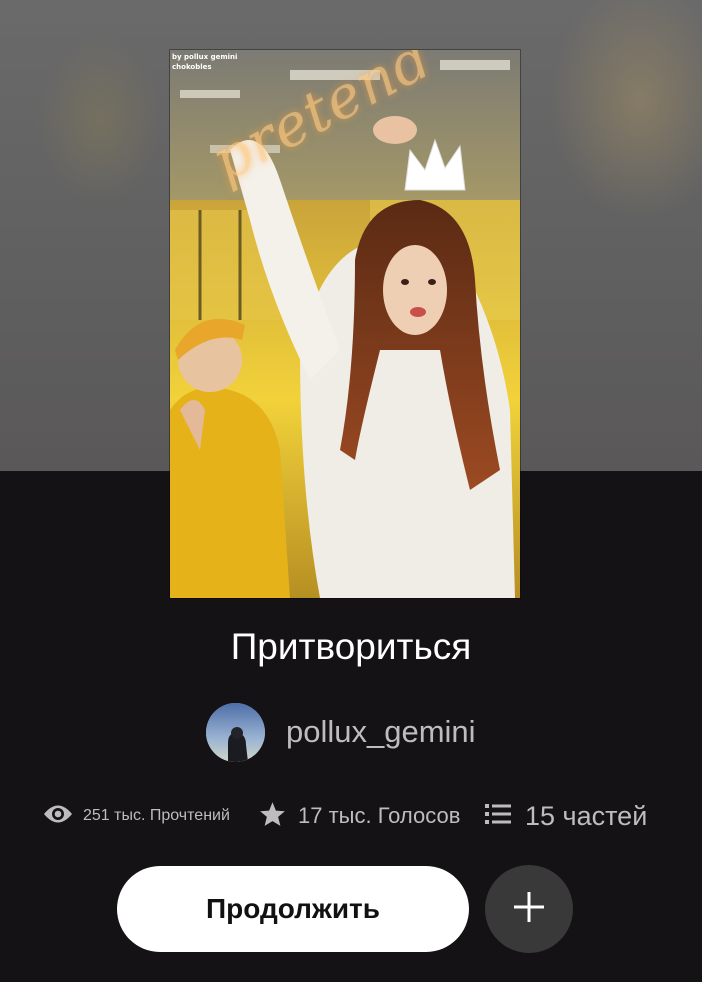  I want to click on reads-count: 251 тыс. Прочтений, so click(156, 815).